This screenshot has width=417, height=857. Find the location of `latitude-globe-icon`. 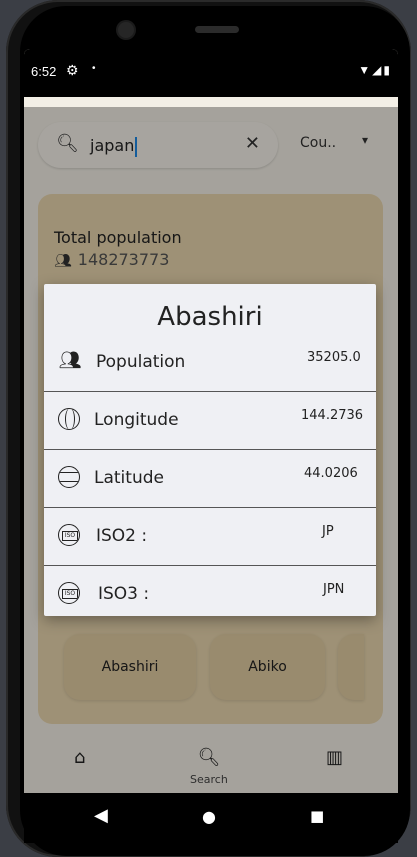

latitude-globe-icon is located at coordinates (69, 477).